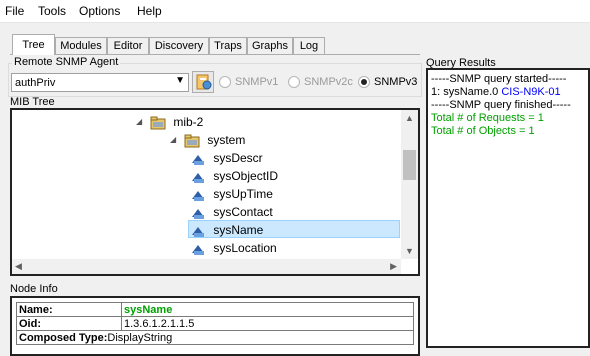  What do you see at coordinates (294, 229) in the screenshot?
I see `tree-leaf-sysname: sysName` at bounding box center [294, 229].